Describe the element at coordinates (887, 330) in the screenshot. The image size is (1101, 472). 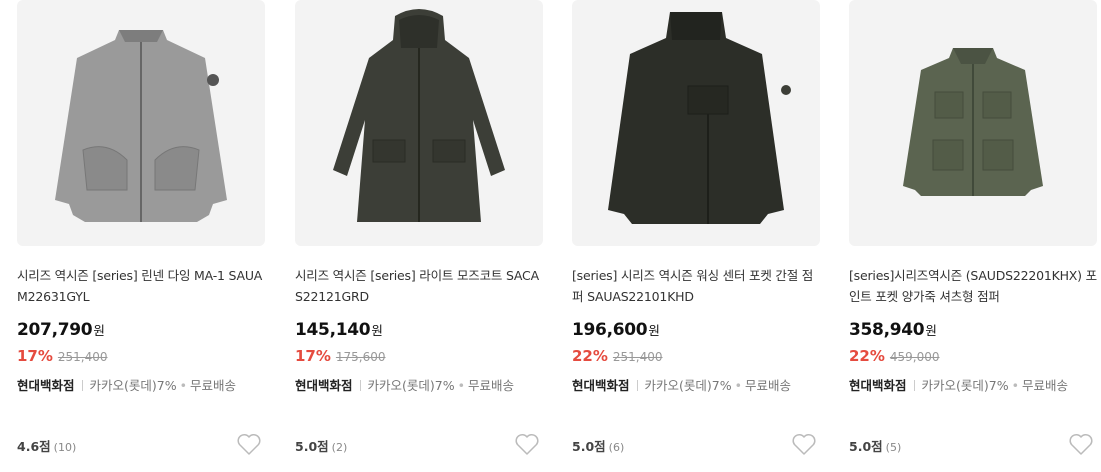
I see `sale-price: 358,940` at that location.